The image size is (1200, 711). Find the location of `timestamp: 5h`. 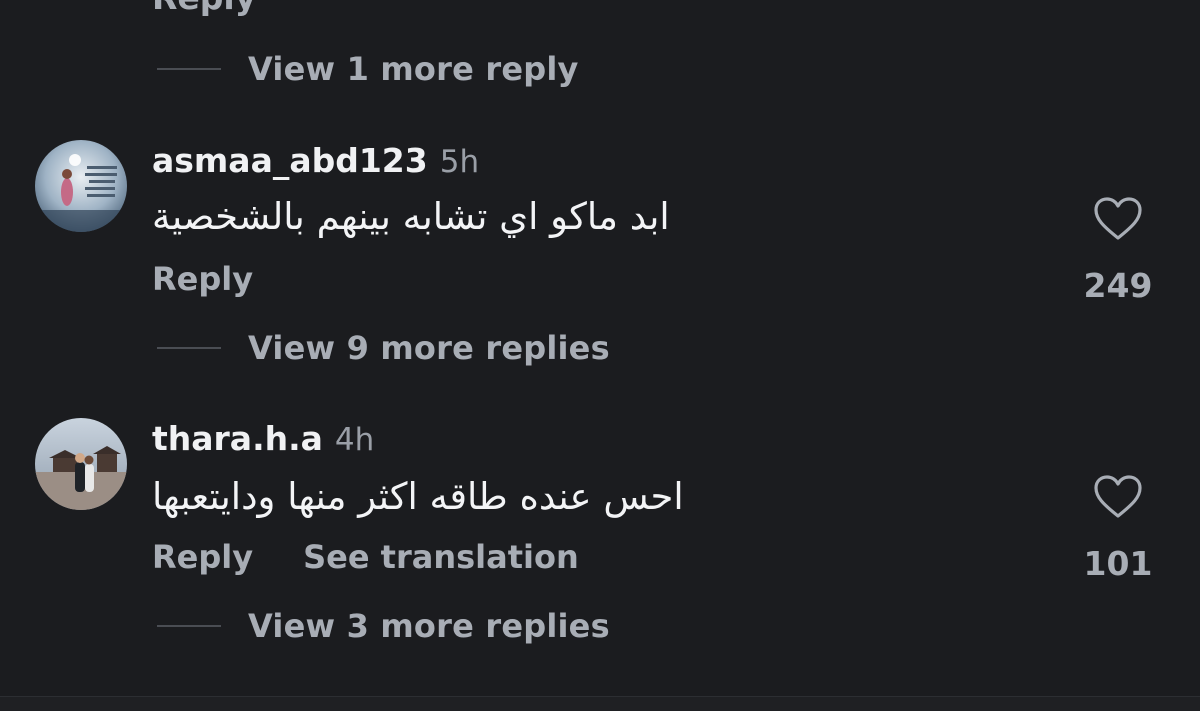

timestamp: 5h is located at coordinates (459, 162).